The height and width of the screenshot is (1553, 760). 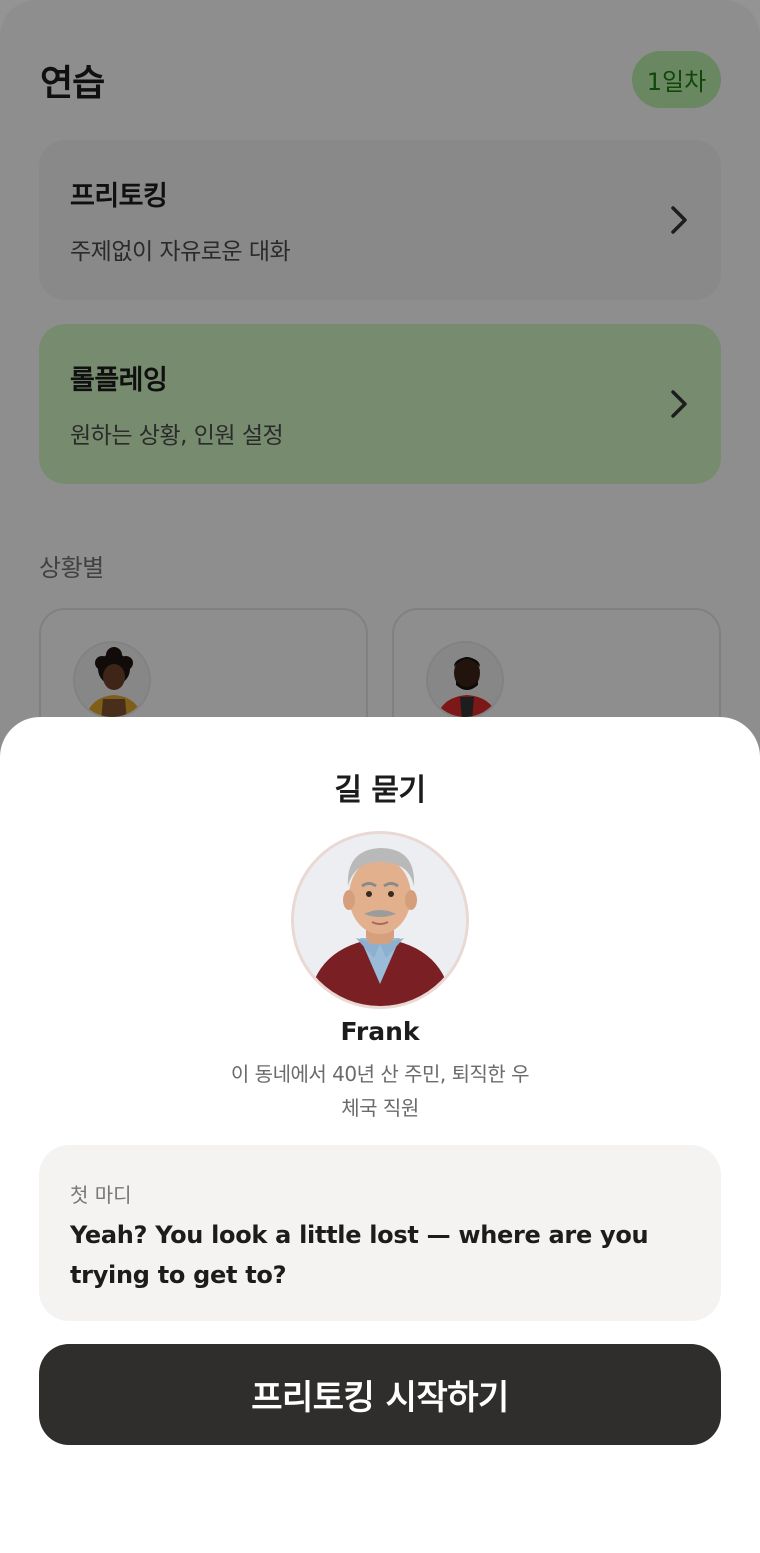 What do you see at coordinates (101, 1195) in the screenshot?
I see `opening-line-label: 첫 마디` at bounding box center [101, 1195].